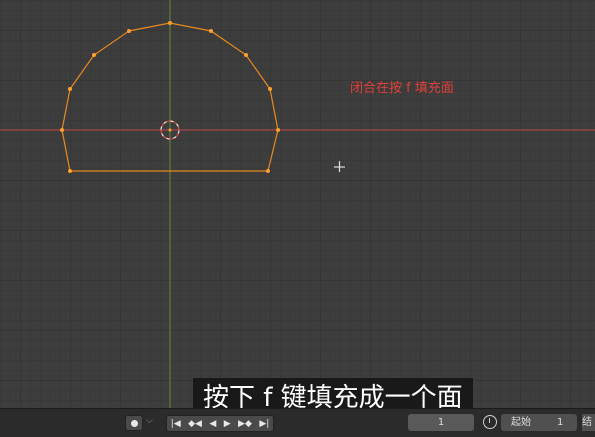 The width and height of the screenshot is (595, 437). Describe the element at coordinates (402, 88) in the screenshot. I see `annotation-text: 闭合在按 f 填充面` at that location.